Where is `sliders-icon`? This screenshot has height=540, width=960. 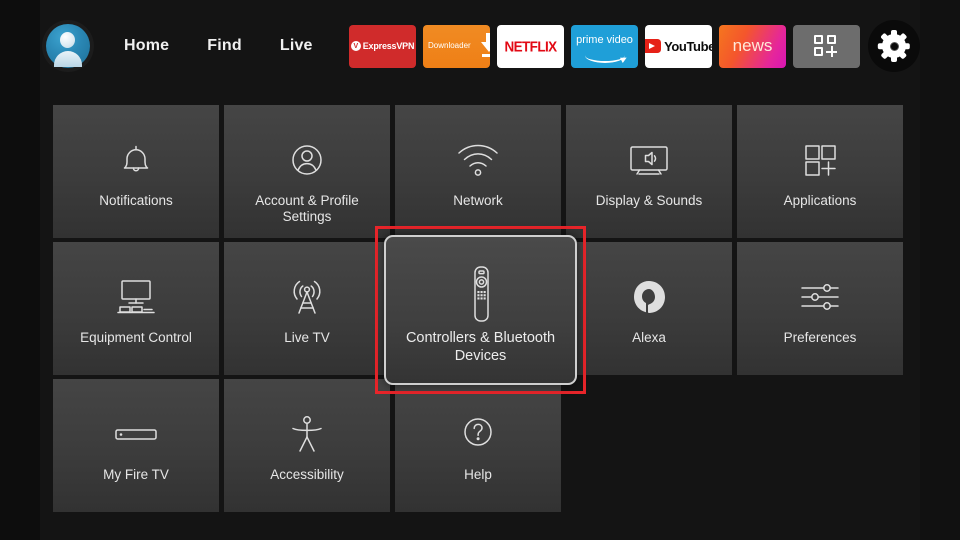 sliders-icon is located at coordinates (820, 297).